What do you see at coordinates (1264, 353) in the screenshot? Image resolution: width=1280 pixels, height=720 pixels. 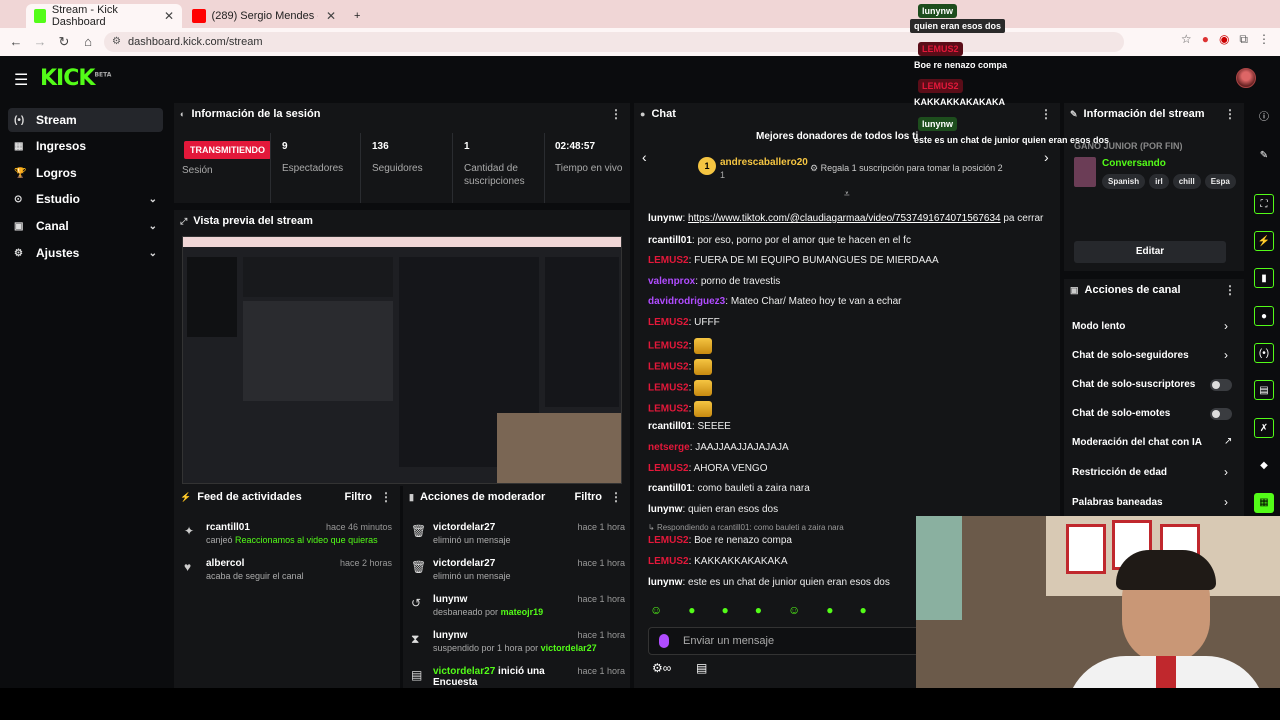 I see `broadcast-icon: (•)` at bounding box center [1264, 353].